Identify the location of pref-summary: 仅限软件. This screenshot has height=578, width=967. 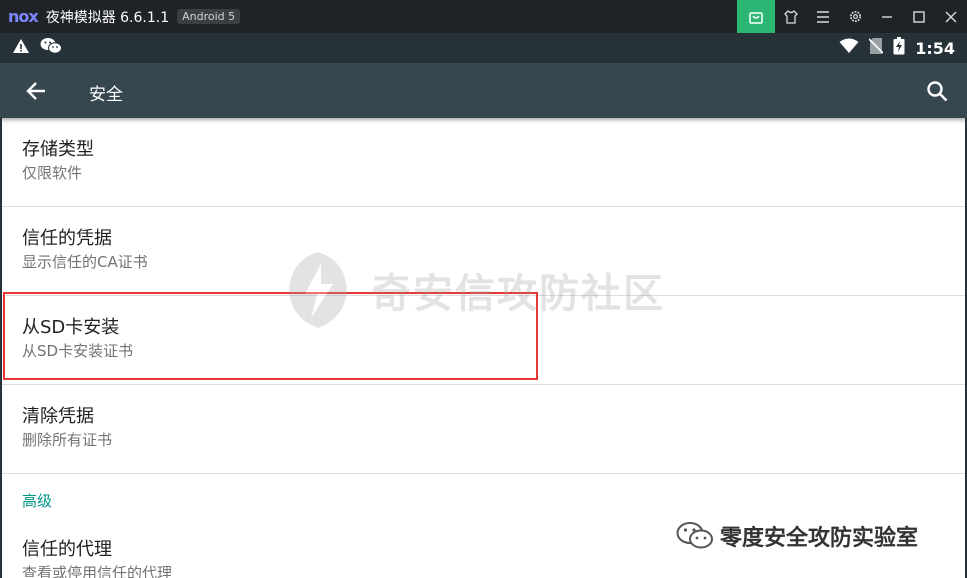
(52, 173).